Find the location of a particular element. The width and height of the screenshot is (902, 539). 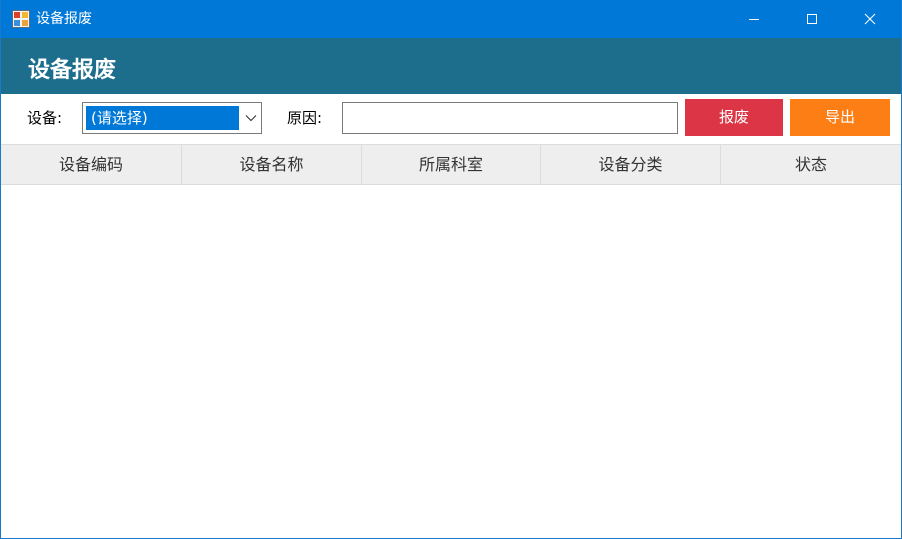

minimize-icon is located at coordinates (754, 19).